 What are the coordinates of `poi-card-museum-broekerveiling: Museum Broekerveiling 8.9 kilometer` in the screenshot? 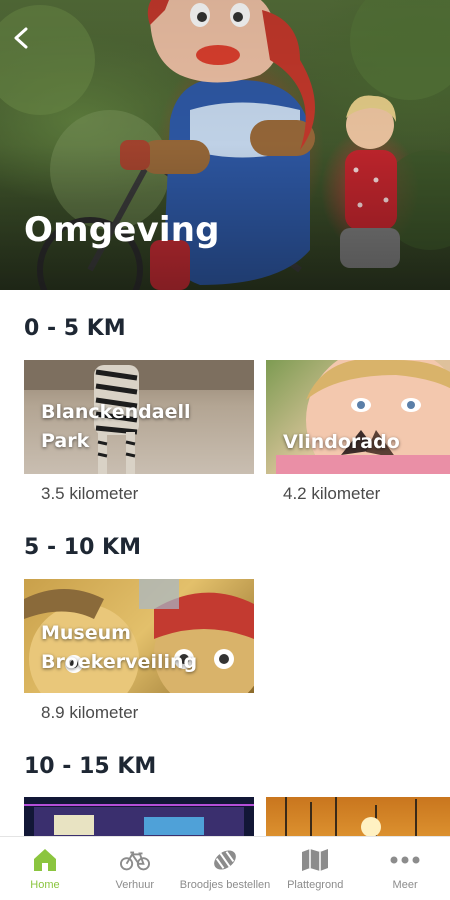 It's located at (139, 651).